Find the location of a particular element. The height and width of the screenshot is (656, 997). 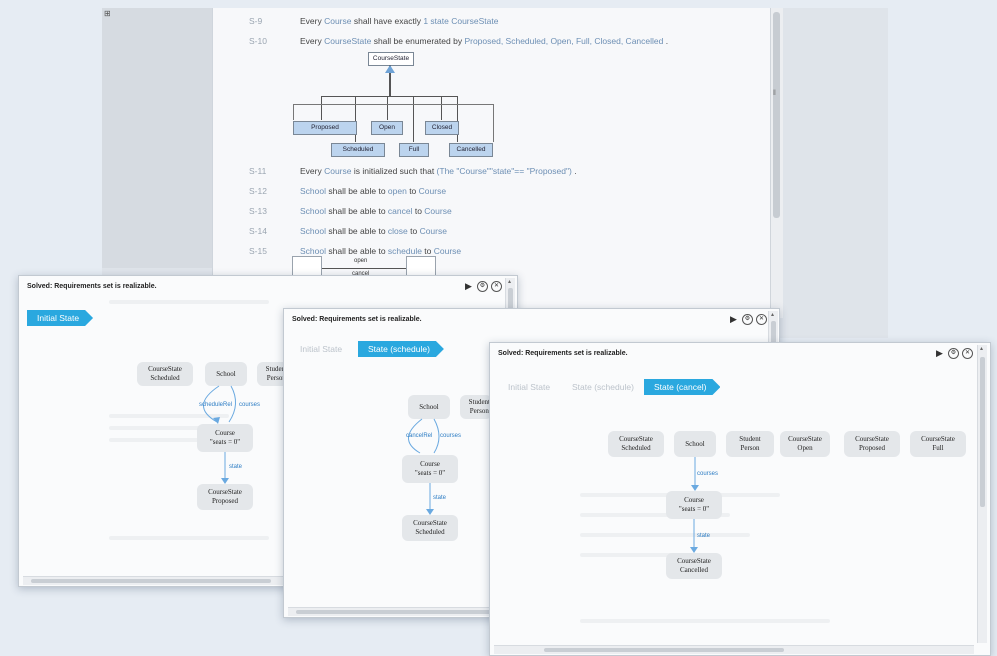

requirement-number: S-10 is located at coordinates (258, 41).